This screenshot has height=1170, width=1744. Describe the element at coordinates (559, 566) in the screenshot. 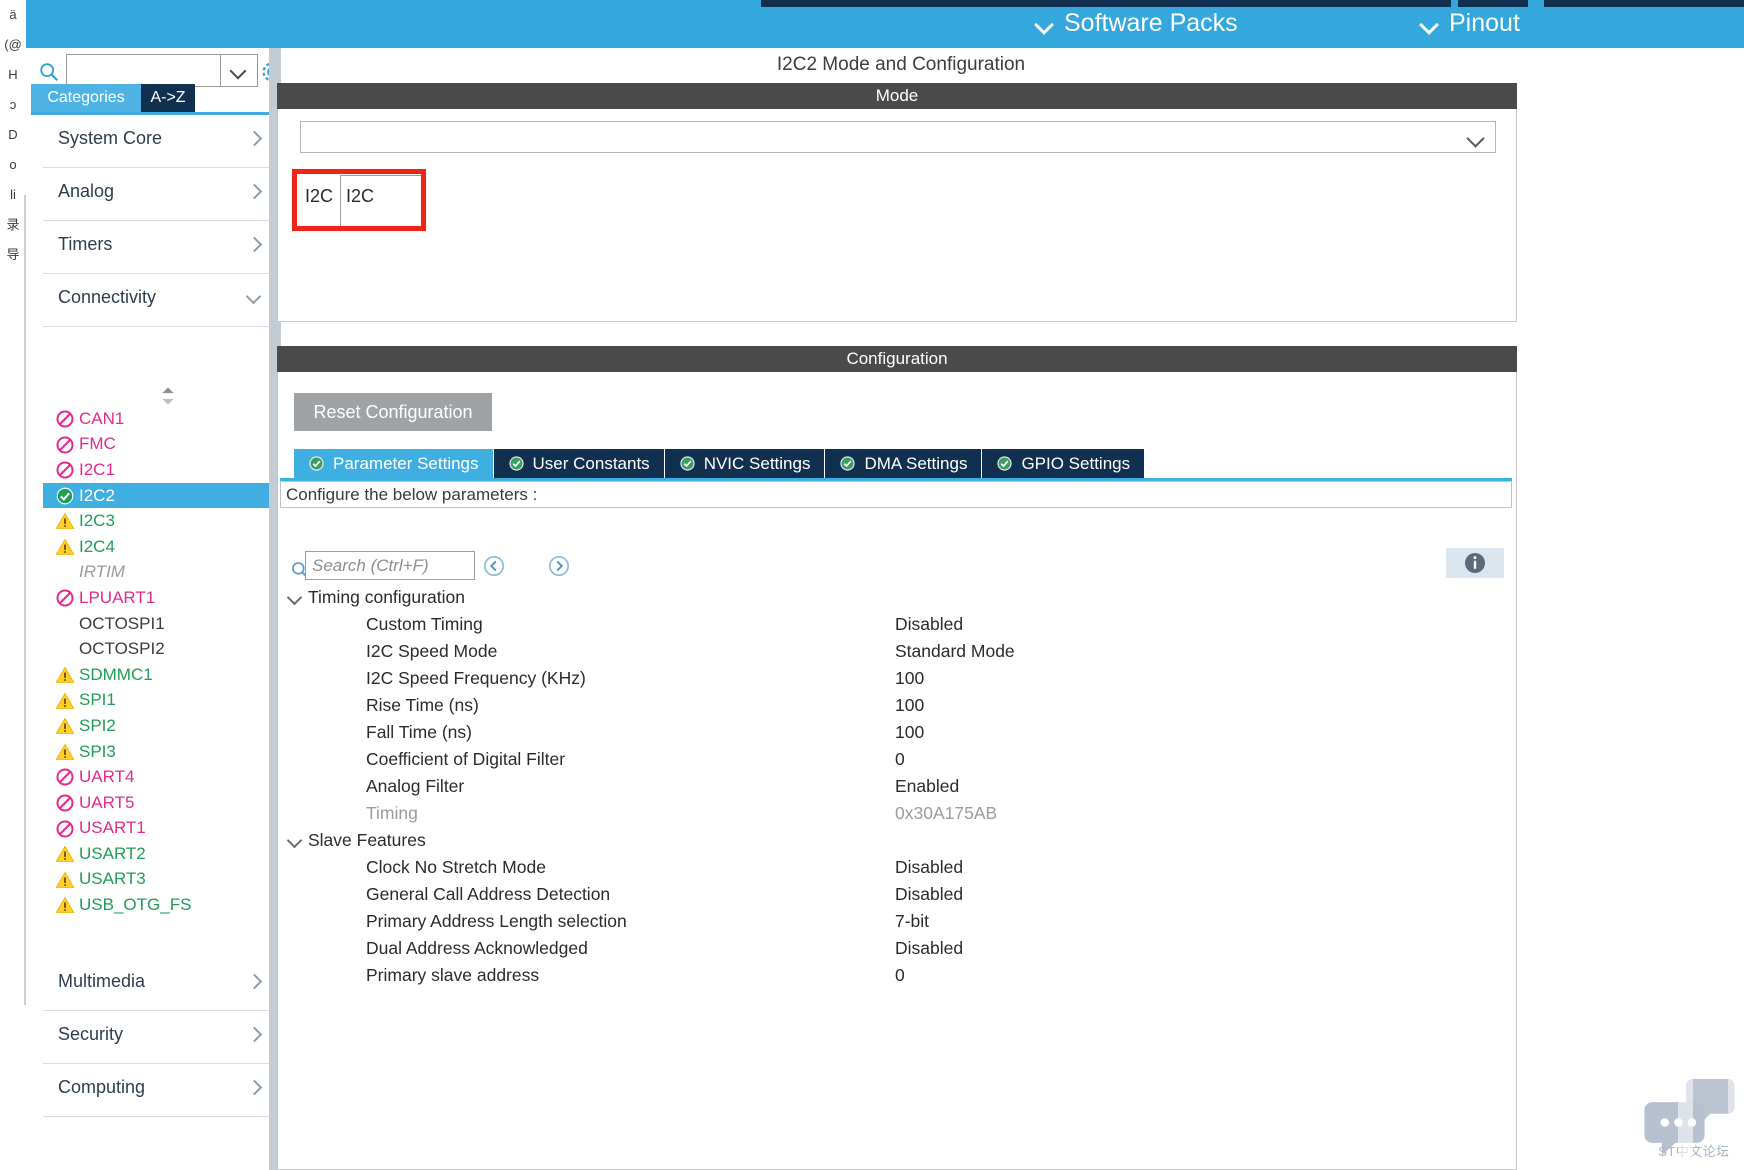

I see `expand-all-icon` at that location.